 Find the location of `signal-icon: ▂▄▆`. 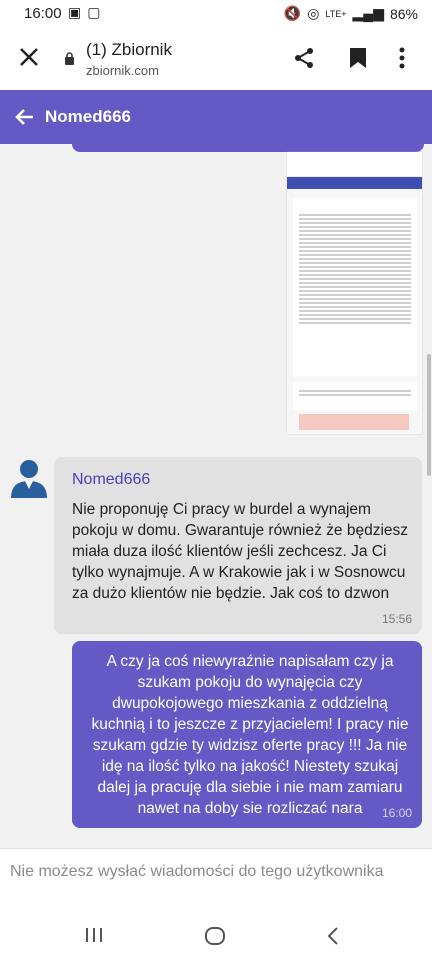

signal-icon: ▂▄▆ is located at coordinates (368, 13).